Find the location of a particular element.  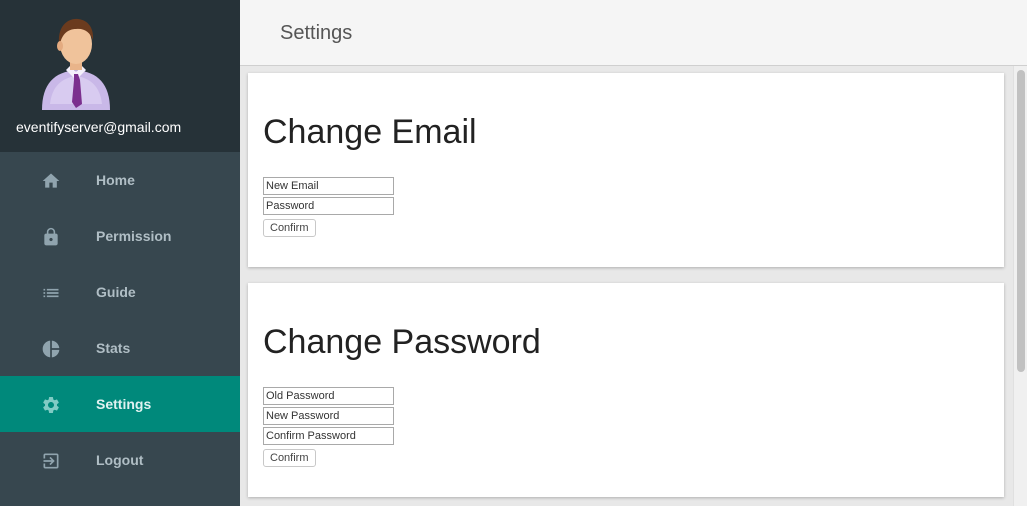

sidebar-item-label: Permission is located at coordinates (134, 236).